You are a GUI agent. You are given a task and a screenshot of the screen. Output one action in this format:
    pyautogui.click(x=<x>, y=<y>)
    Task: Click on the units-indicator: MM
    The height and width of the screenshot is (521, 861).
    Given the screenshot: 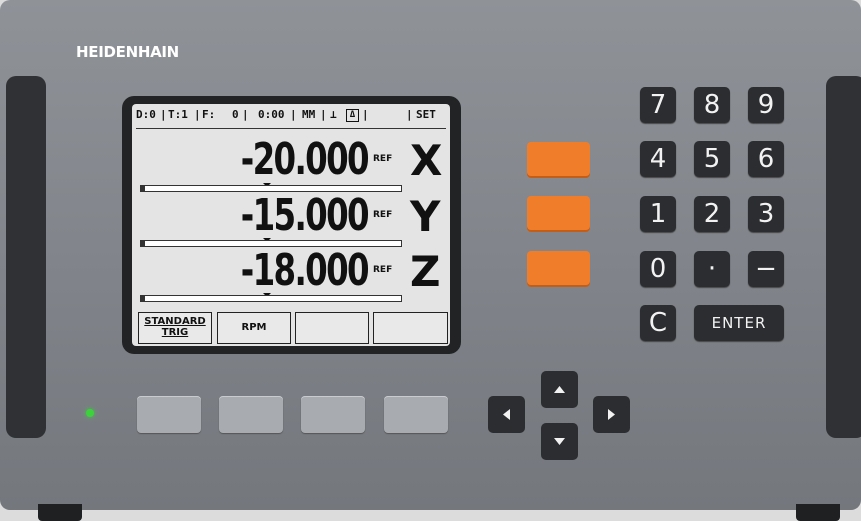 What is the action you would take?
    pyautogui.click(x=309, y=114)
    